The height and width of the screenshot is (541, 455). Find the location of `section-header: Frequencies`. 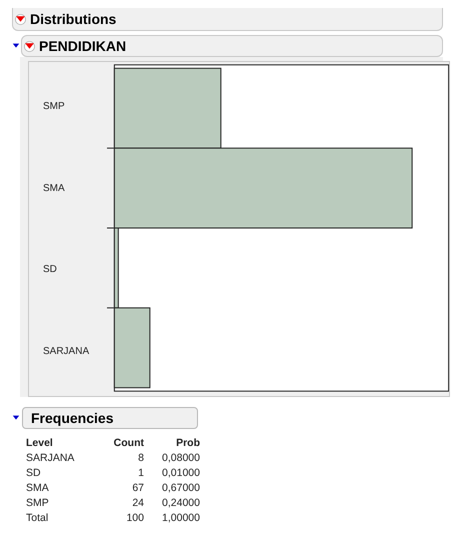

section-header: Frequencies is located at coordinates (110, 418).